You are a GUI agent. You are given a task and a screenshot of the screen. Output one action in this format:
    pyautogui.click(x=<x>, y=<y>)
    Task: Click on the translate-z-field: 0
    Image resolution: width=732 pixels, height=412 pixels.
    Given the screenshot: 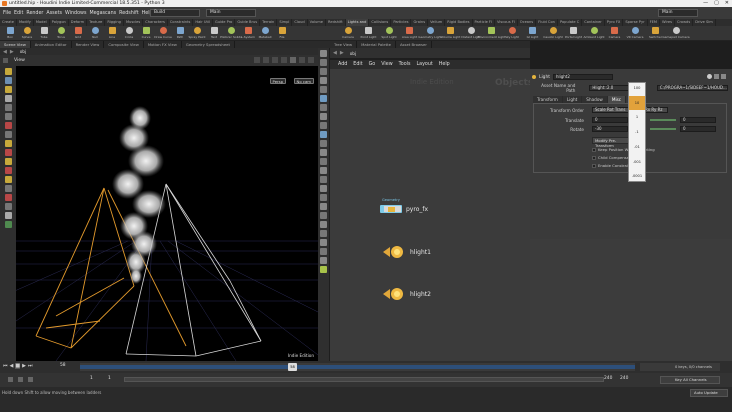 What is the action you would take?
    pyautogui.click(x=698, y=120)
    